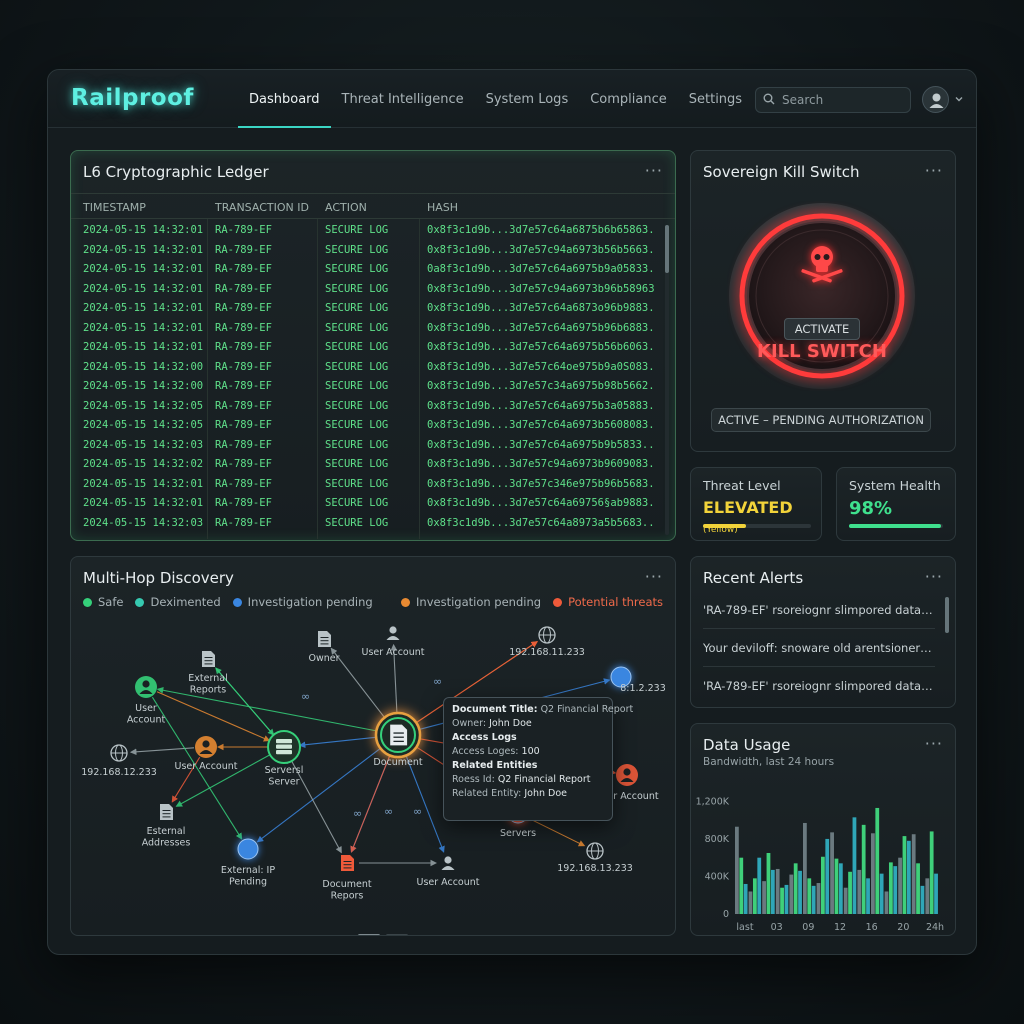 This screenshot has width=1024, height=1024. What do you see at coordinates (757, 526) in the screenshot?
I see `threat-level-bar` at bounding box center [757, 526].